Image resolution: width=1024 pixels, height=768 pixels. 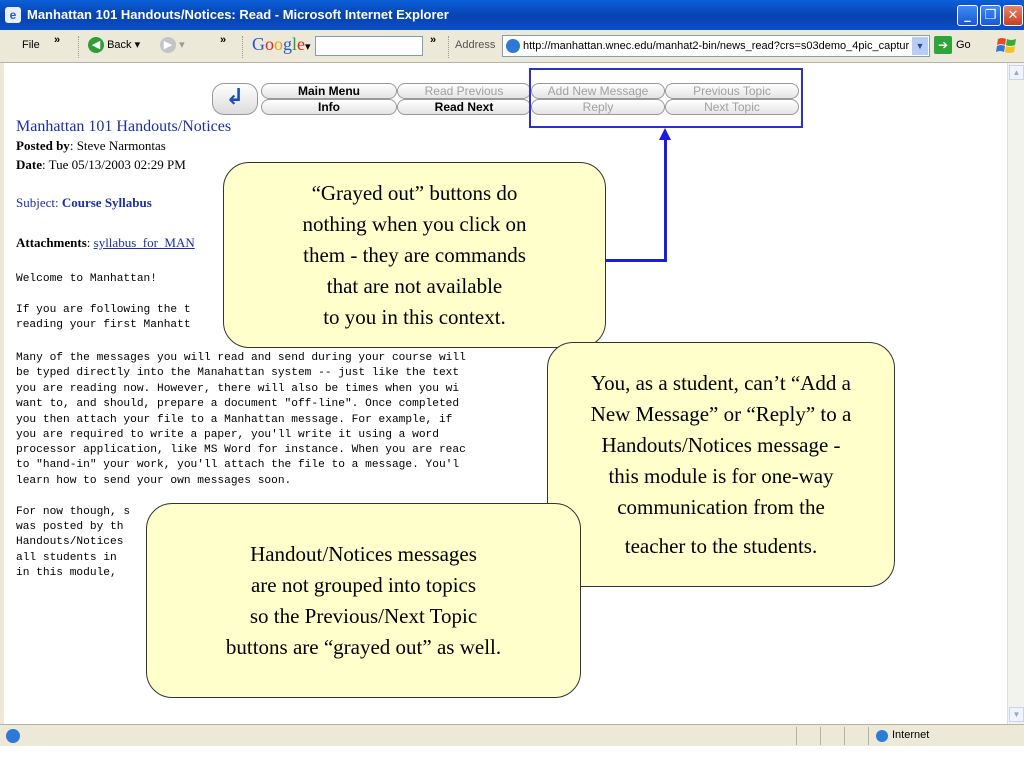 What do you see at coordinates (967, 15) in the screenshot?
I see `minimize-icon: _` at bounding box center [967, 15].